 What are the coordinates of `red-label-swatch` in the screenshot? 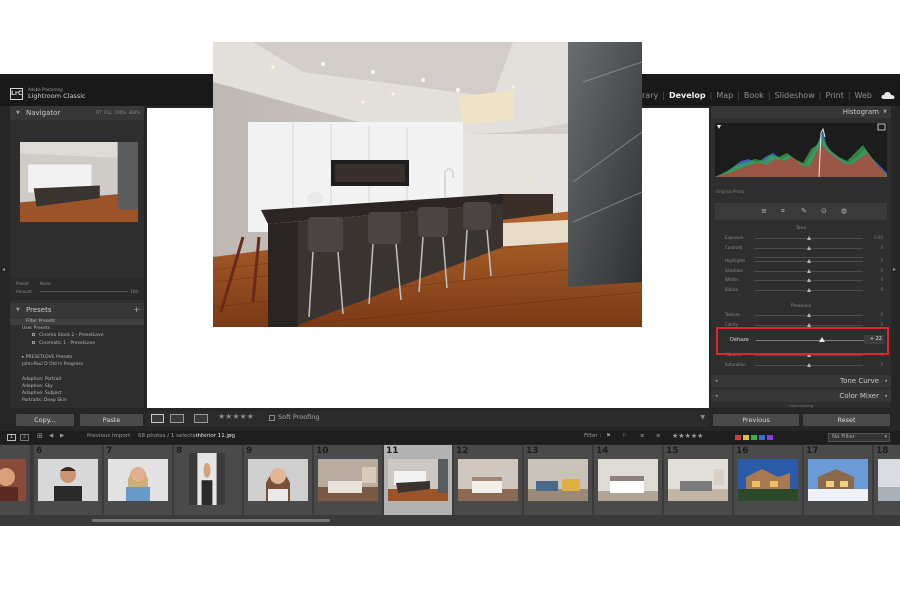 It's located at (738, 437).